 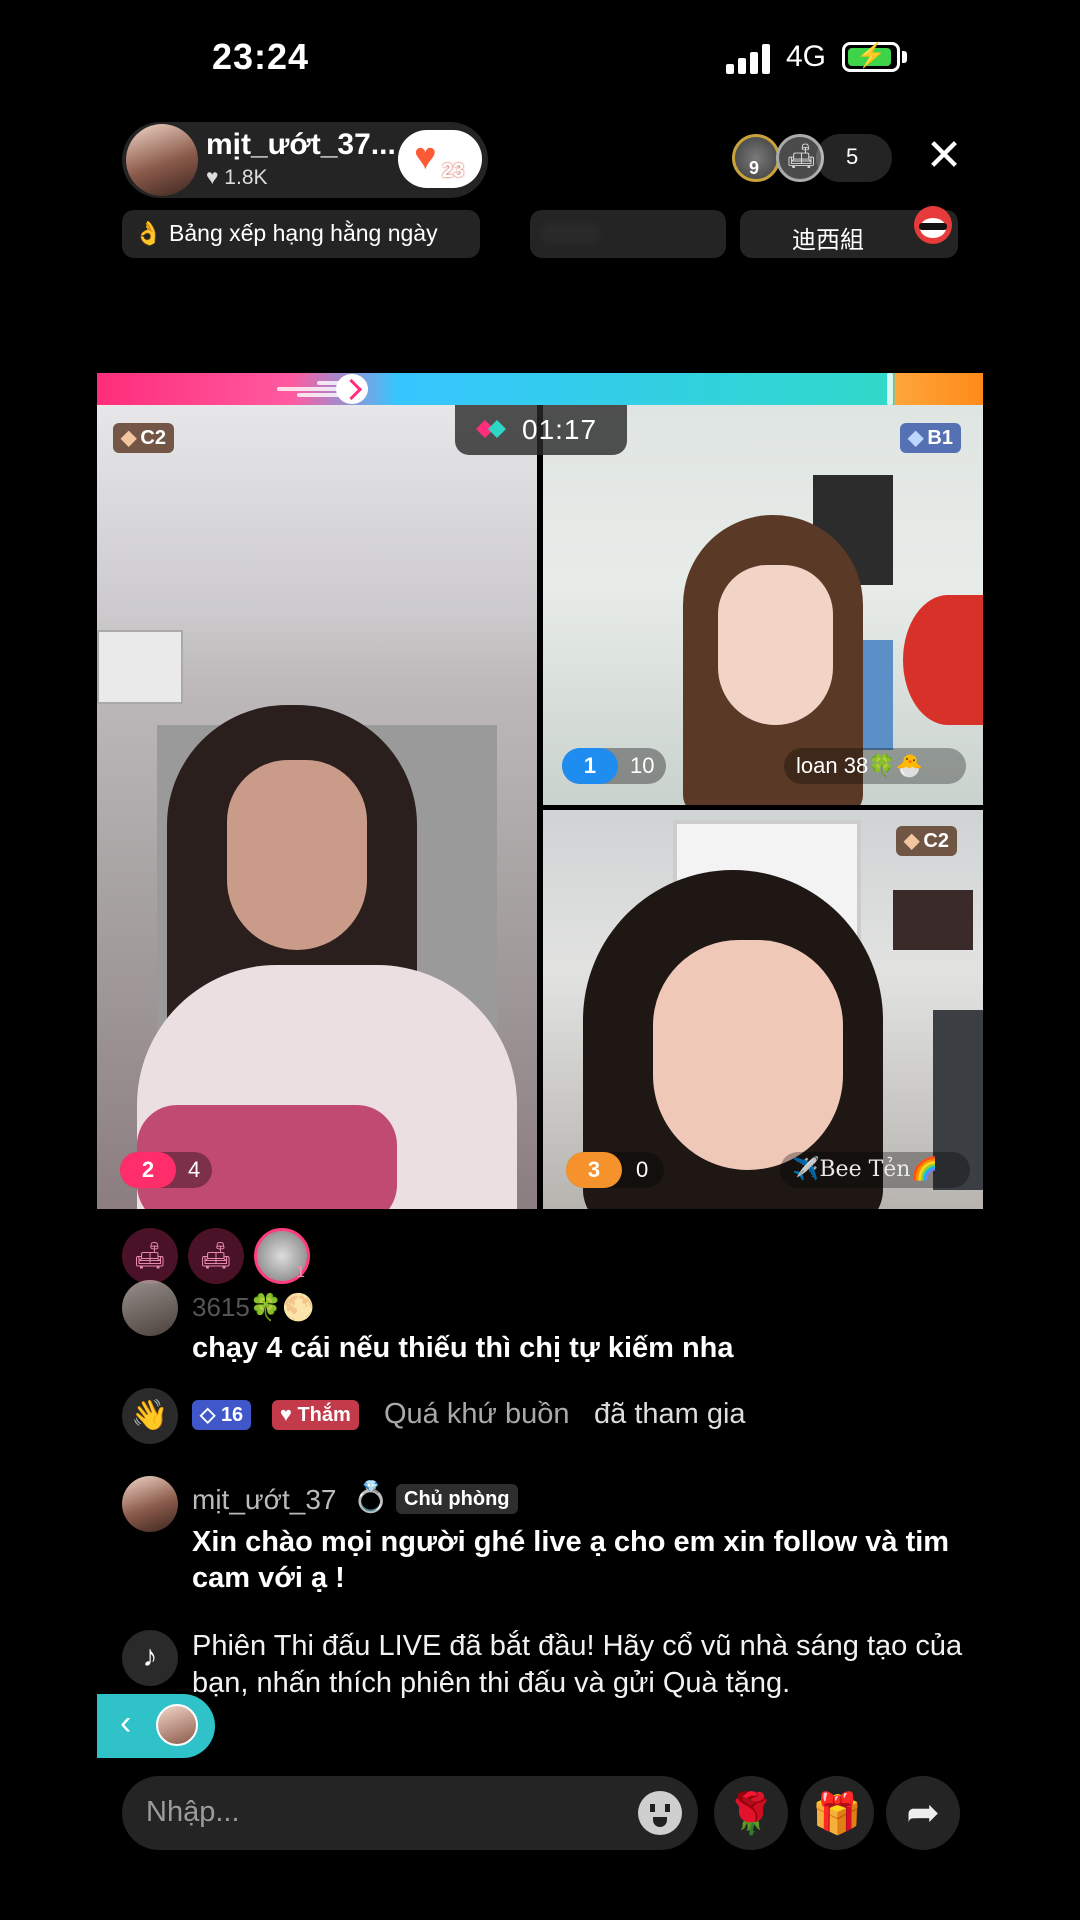 I want to click on diamond-icon: ◇, so click(x=210, y=1415).